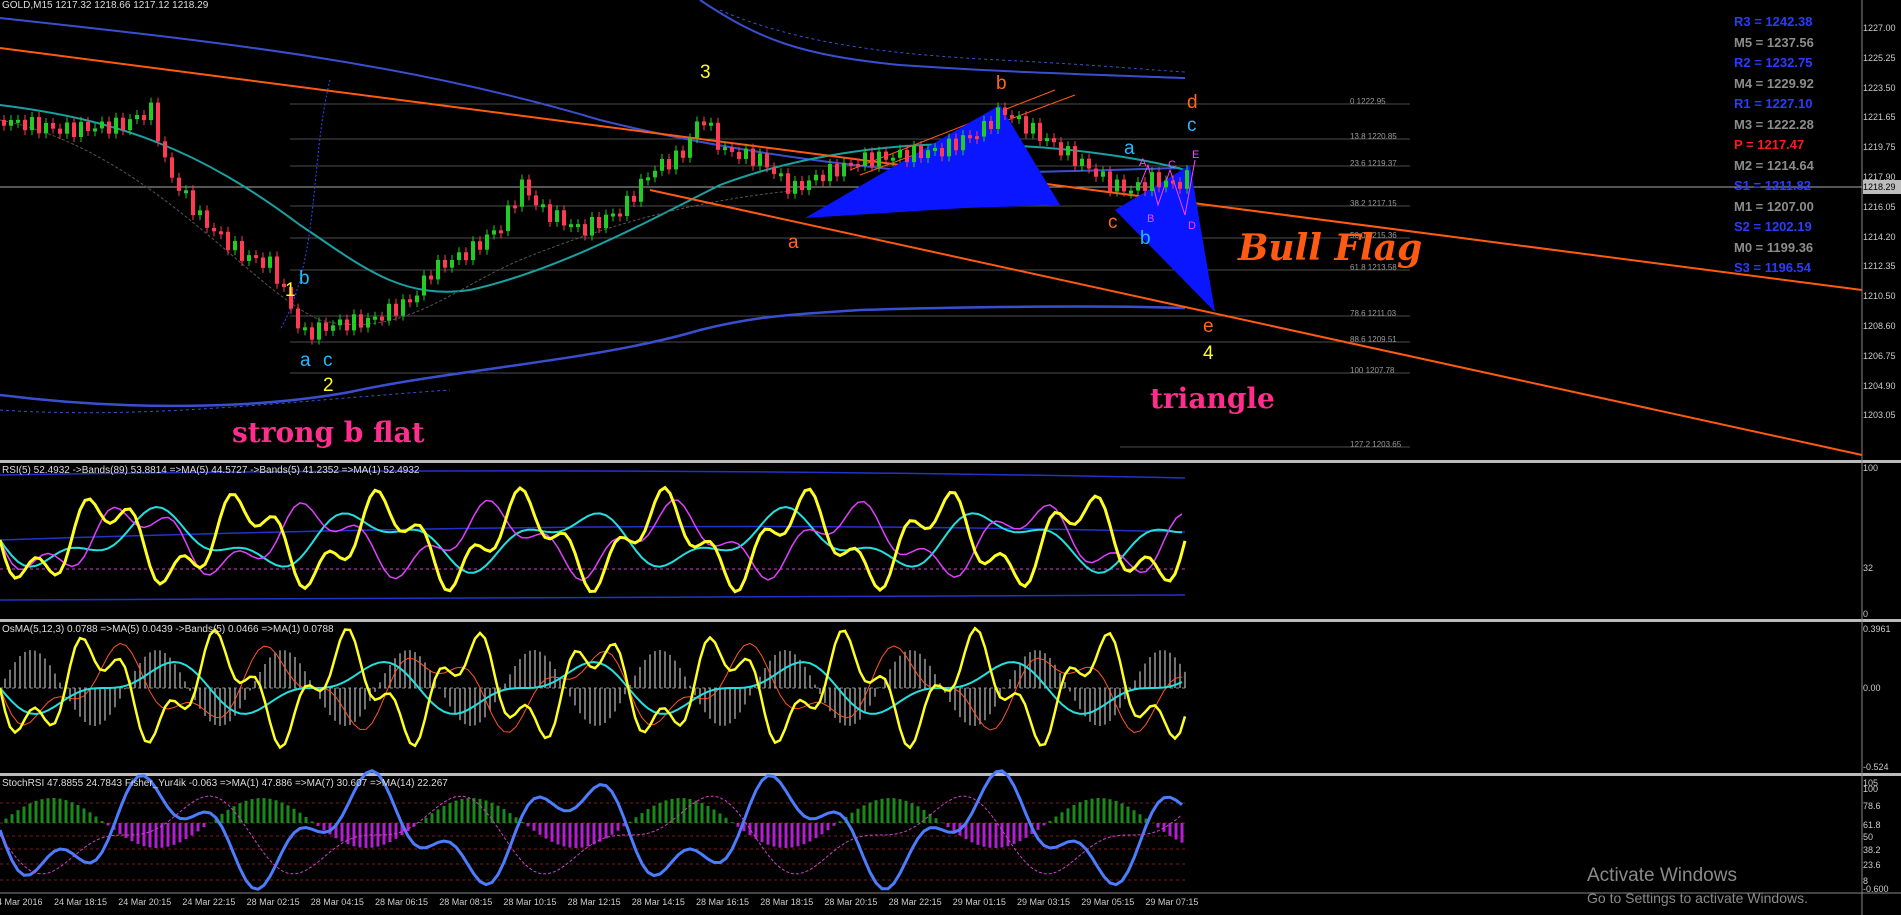 This screenshot has height=915, width=1901. What do you see at coordinates (1113, 222) in the screenshot?
I see `wave-label: c` at bounding box center [1113, 222].